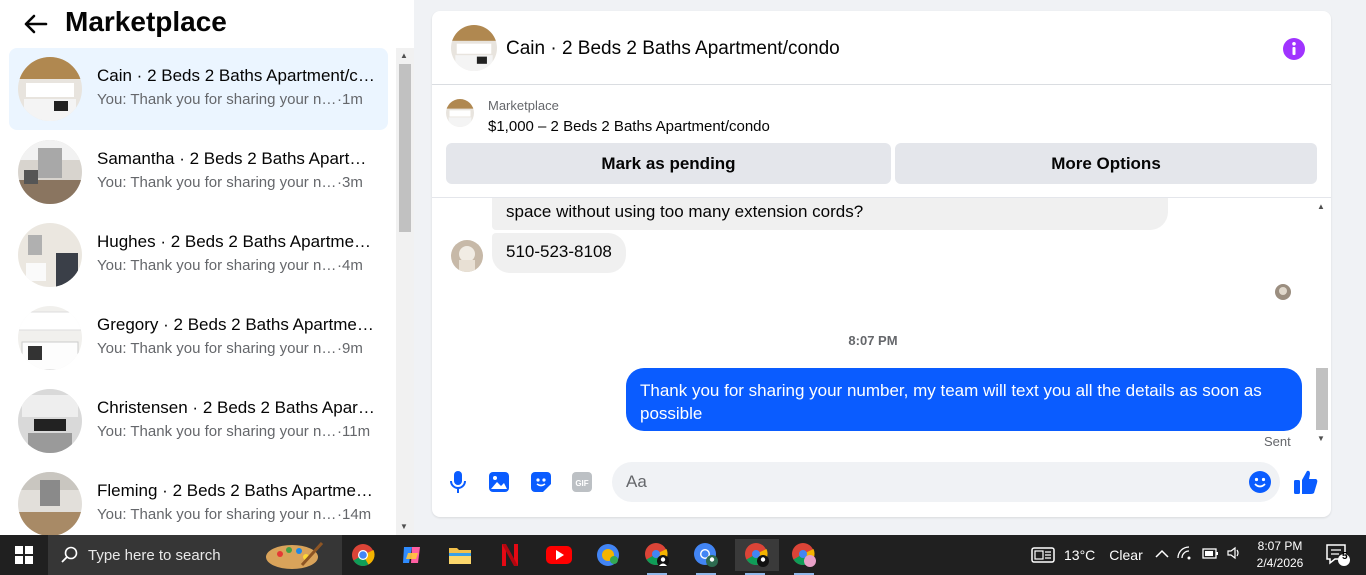 The height and width of the screenshot is (575, 1366). Describe the element at coordinates (237, 490) in the screenshot. I see `conversation-name: Fleming · 2 Beds 2 Baths Apartment/condo` at that location.